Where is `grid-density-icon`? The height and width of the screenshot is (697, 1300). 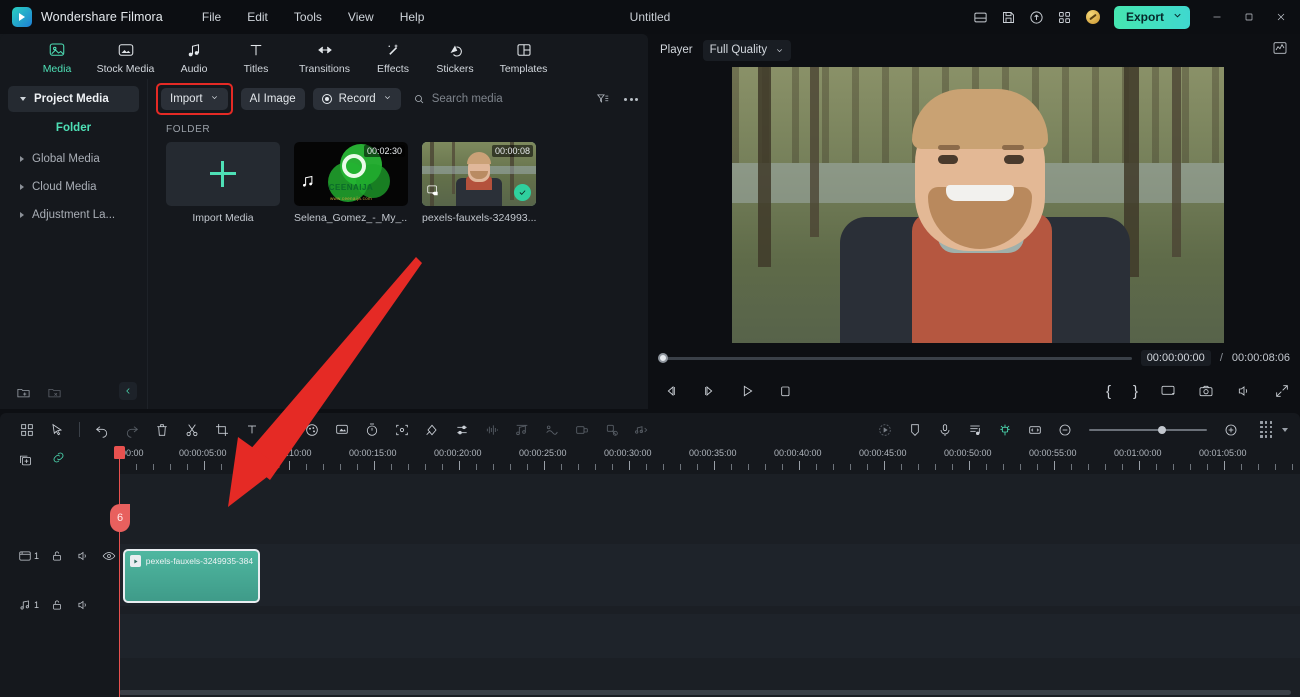 grid-density-icon is located at coordinates (1266, 429).